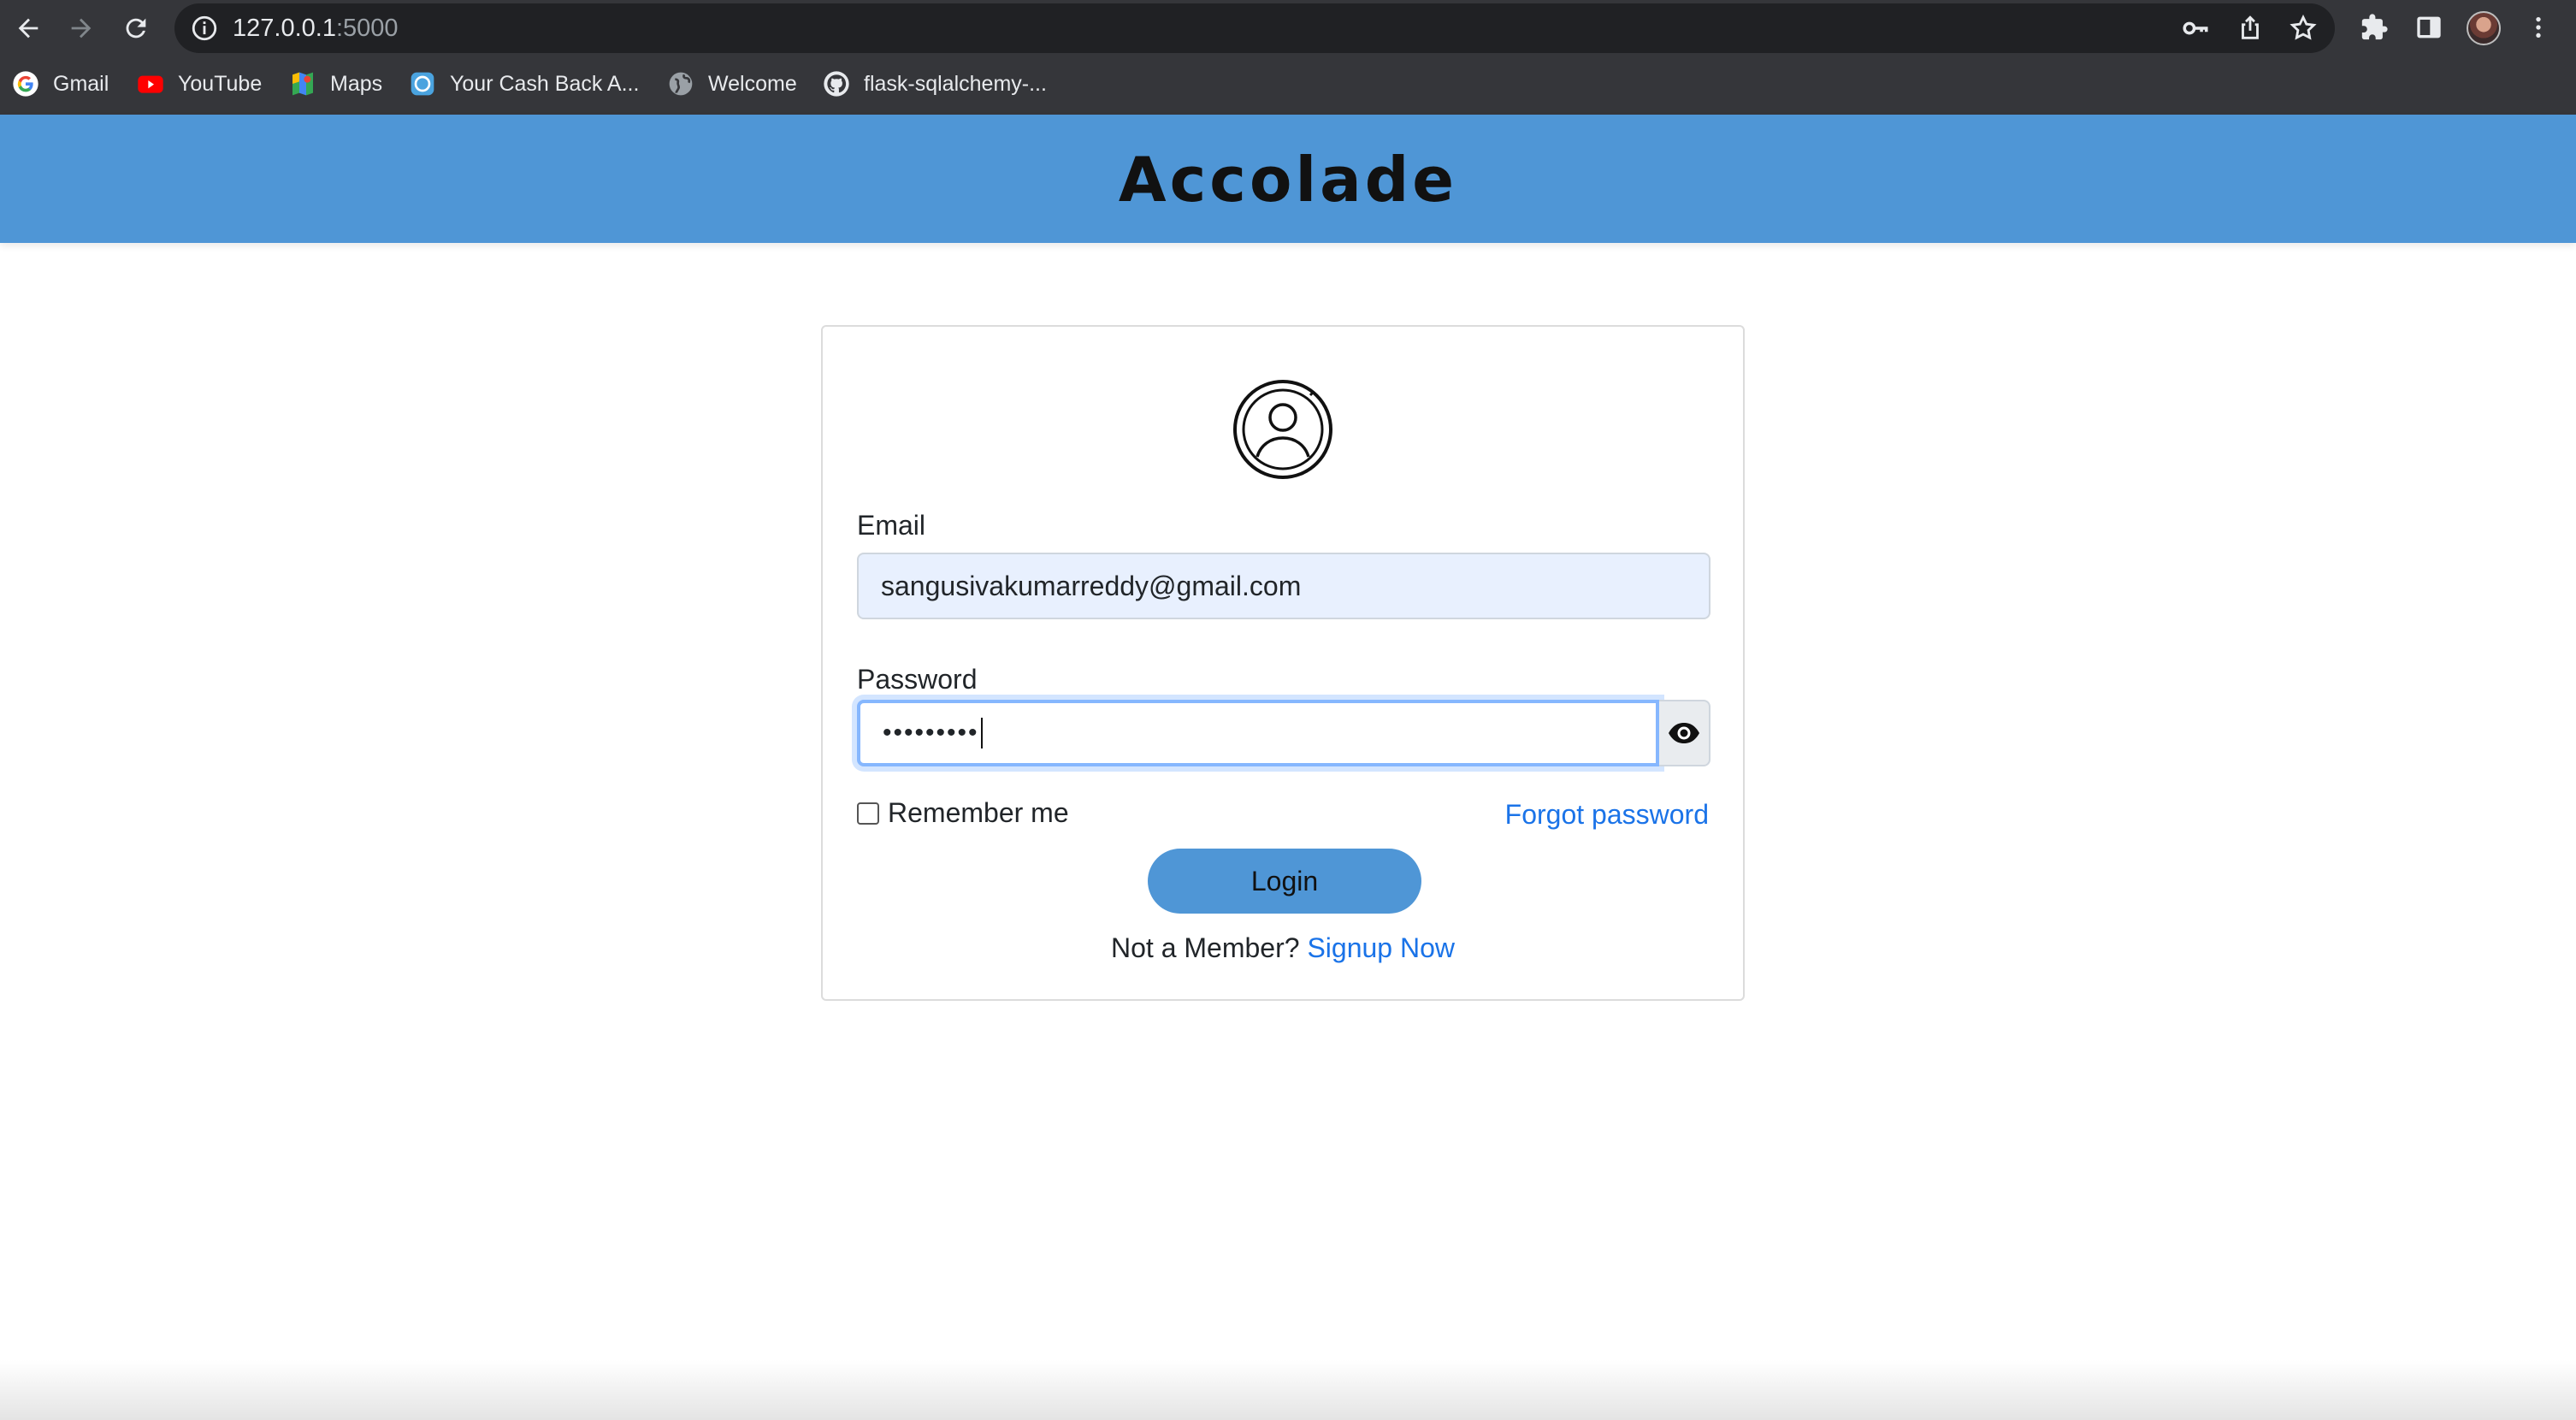 The height and width of the screenshot is (1420, 2576). What do you see at coordinates (1607, 814) in the screenshot?
I see `forgot-password-link: Forgot password` at bounding box center [1607, 814].